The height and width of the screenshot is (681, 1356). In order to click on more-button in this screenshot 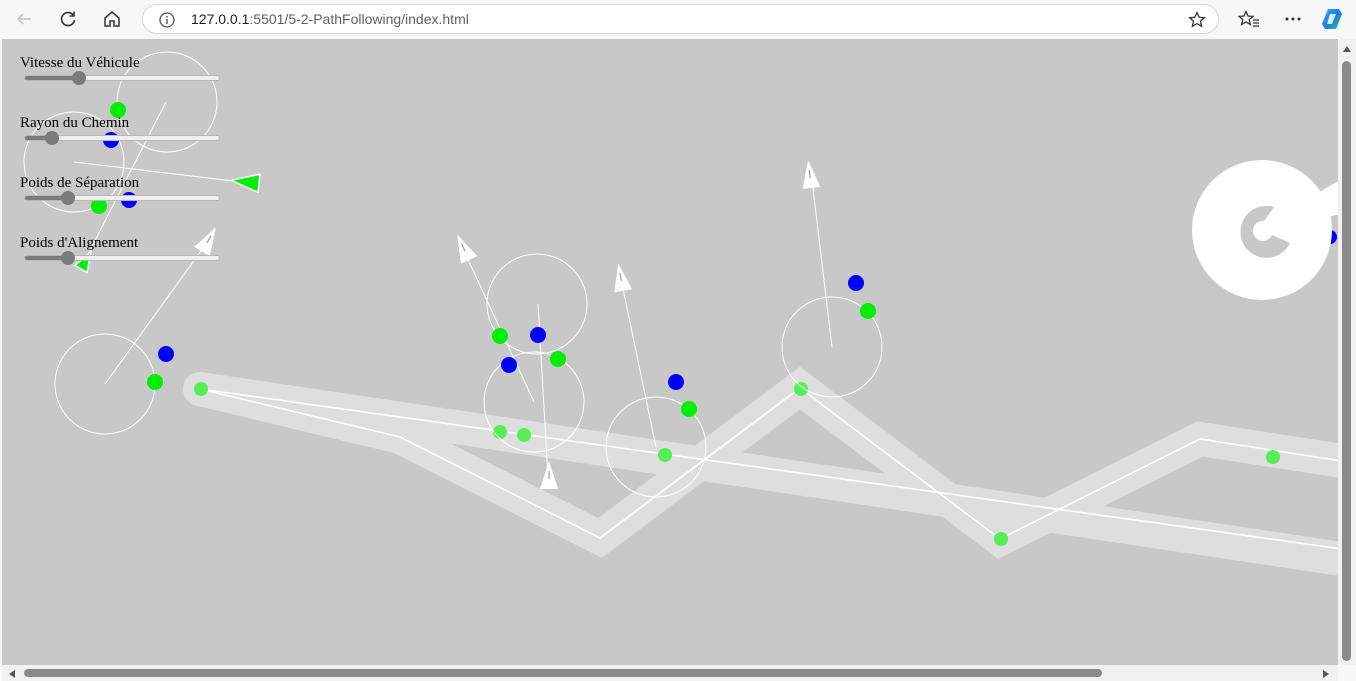, I will do `click(1293, 19)`.